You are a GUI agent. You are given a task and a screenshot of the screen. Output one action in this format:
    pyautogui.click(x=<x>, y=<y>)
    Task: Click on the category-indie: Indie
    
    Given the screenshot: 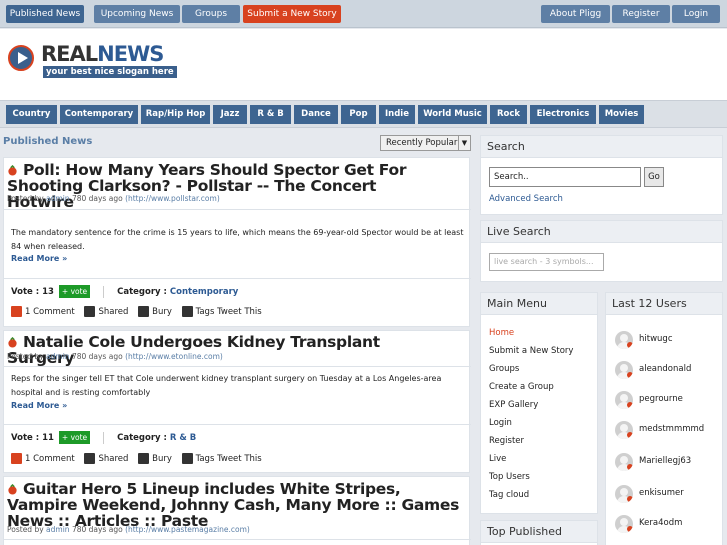 What is the action you would take?
    pyautogui.click(x=397, y=114)
    